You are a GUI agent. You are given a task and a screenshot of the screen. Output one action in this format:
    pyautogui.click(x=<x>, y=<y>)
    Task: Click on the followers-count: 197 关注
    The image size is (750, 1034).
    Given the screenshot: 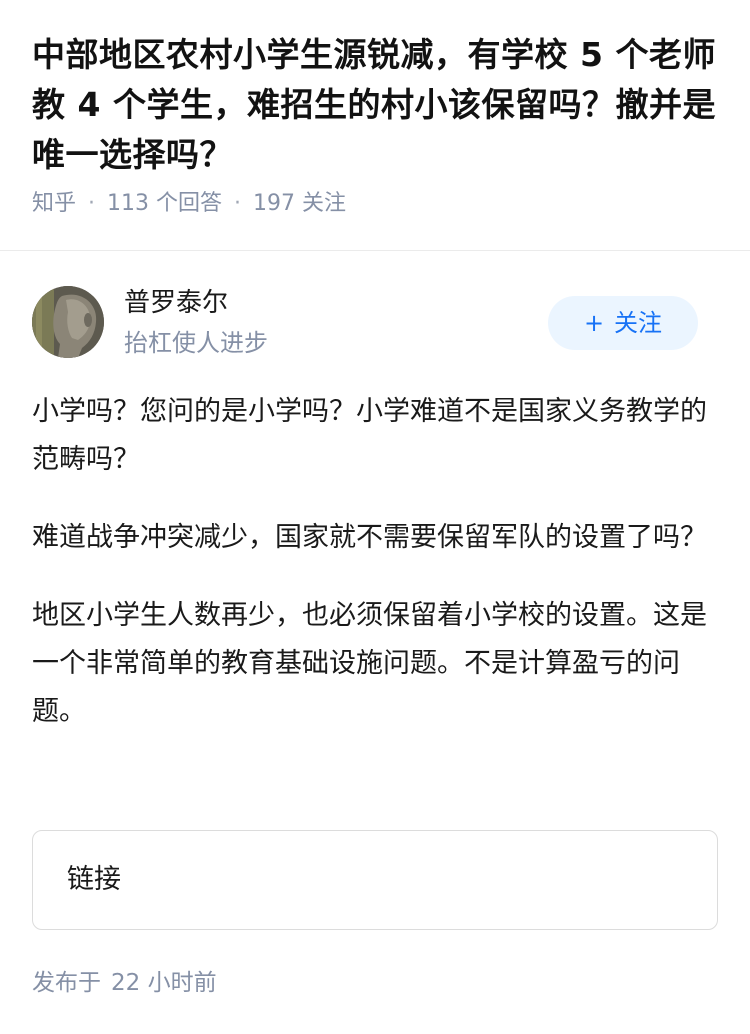 What is the action you would take?
    pyautogui.click(x=300, y=203)
    